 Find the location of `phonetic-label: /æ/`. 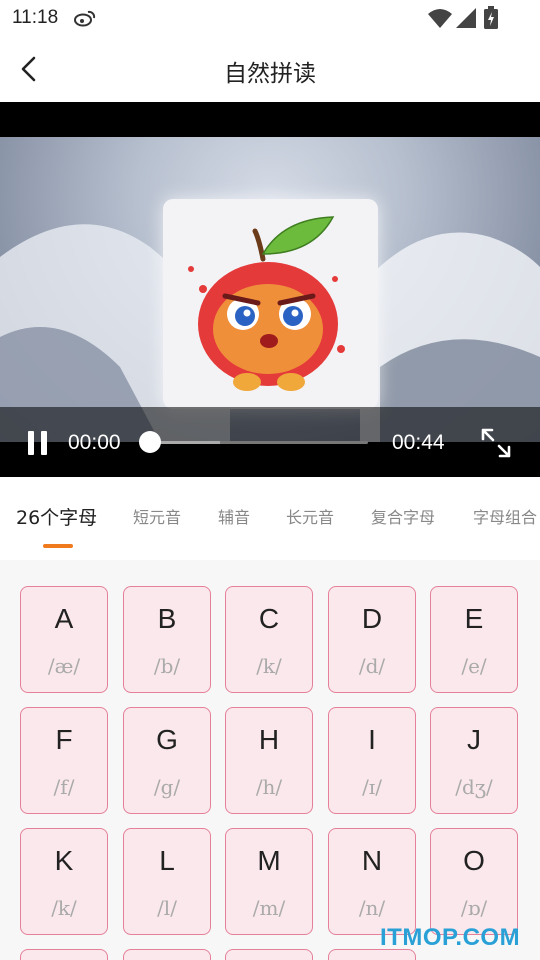

phonetic-label: /æ/ is located at coordinates (64, 666).